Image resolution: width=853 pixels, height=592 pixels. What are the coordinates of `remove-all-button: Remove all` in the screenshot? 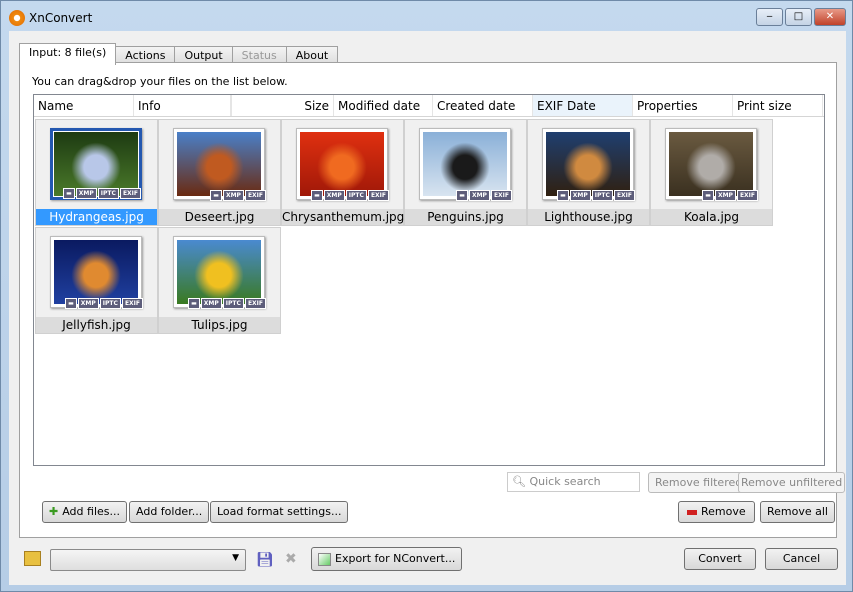 It's located at (797, 512).